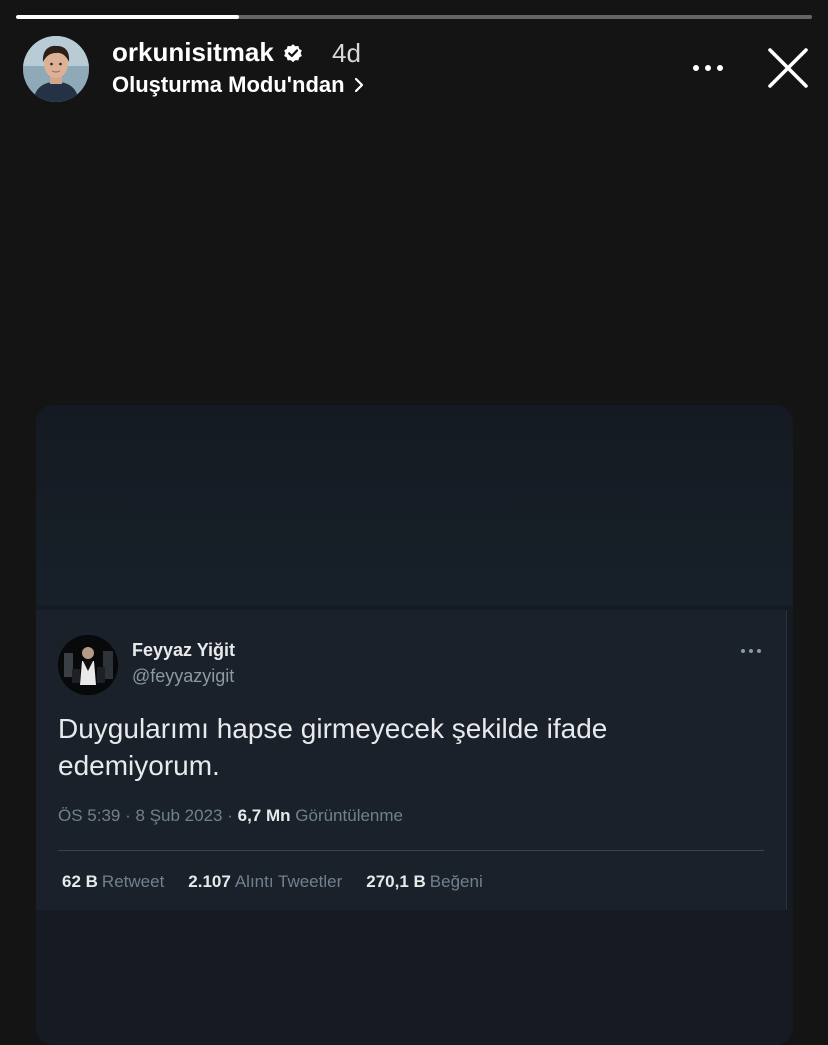 This screenshot has width=828, height=1045. What do you see at coordinates (209, 881) in the screenshot?
I see `quote-count: 2.107` at bounding box center [209, 881].